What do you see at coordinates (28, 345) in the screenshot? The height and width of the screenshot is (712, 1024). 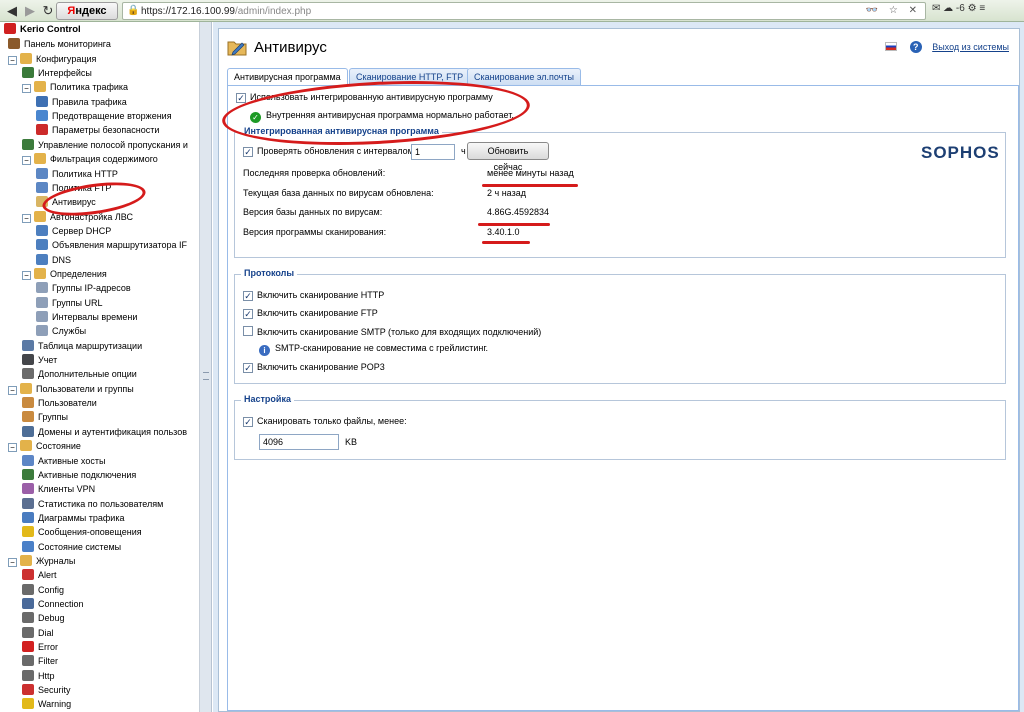 I see `routing-table-icon` at bounding box center [28, 345].